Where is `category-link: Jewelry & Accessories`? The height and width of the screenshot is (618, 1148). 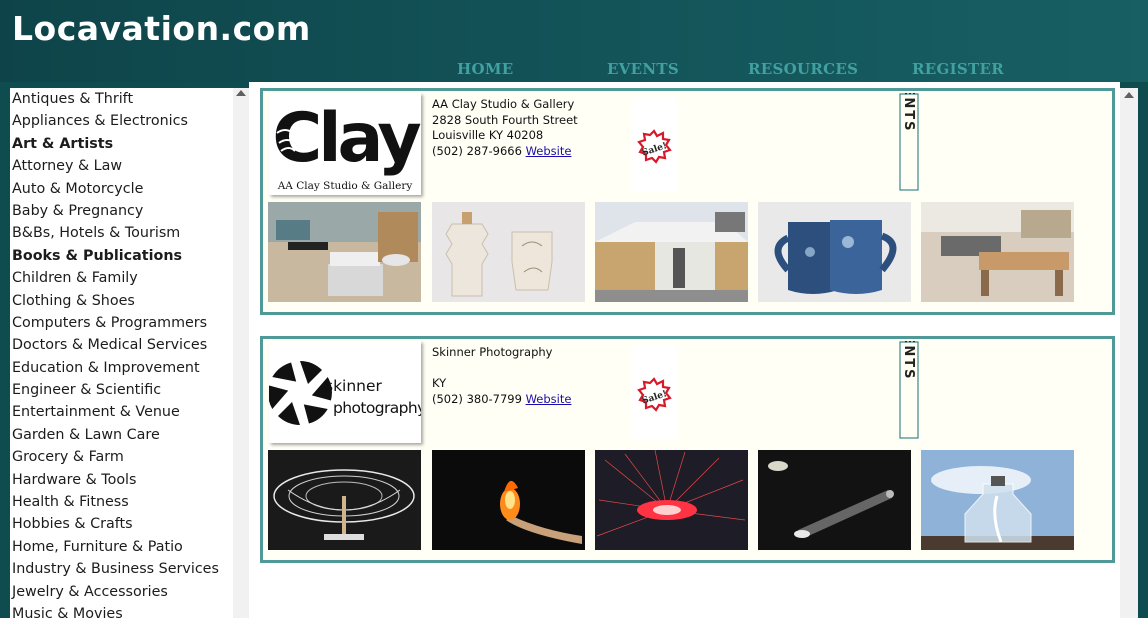
category-link: Jewelry & Accessories is located at coordinates (121, 592).